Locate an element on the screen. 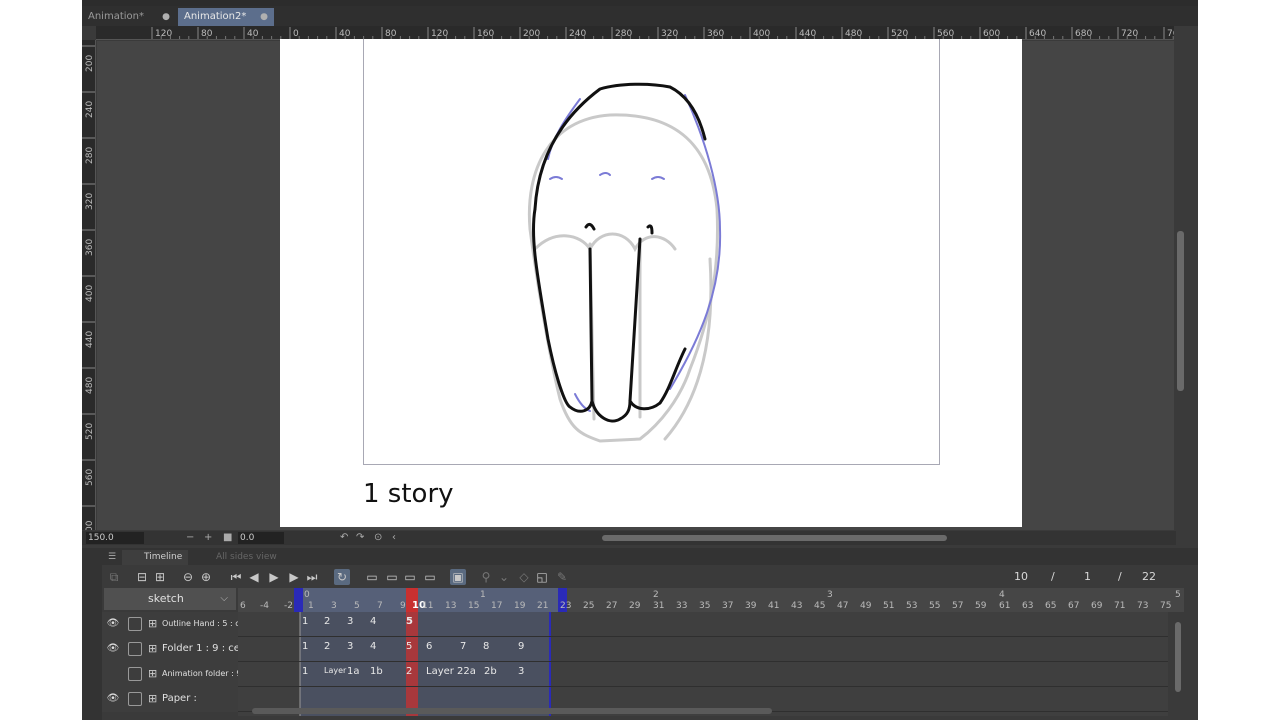 Image resolution: width=1280 pixels, height=720 pixels. interpolation-icon: ◇ is located at coordinates (524, 577).